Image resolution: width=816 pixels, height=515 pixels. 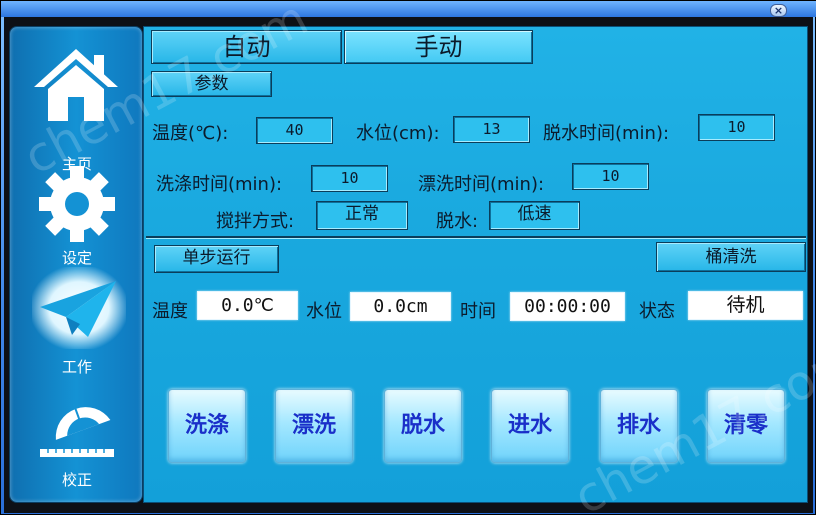 I want to click on status-temperature-label: 温度, so click(x=170, y=311).